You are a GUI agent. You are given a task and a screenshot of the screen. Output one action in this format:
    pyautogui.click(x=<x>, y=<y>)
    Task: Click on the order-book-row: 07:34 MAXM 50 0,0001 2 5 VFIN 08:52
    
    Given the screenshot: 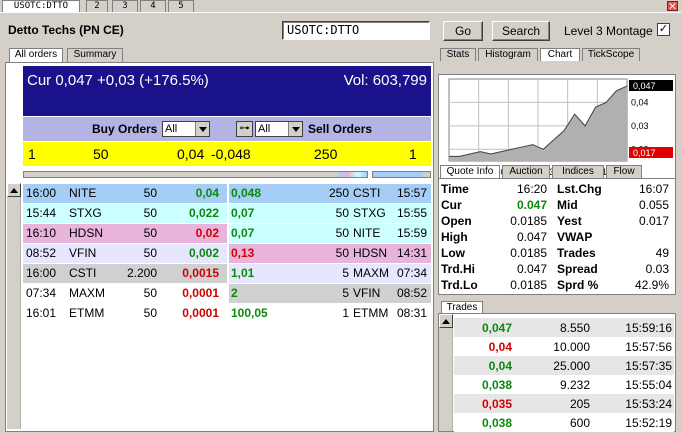 What is the action you would take?
    pyautogui.click(x=227, y=293)
    